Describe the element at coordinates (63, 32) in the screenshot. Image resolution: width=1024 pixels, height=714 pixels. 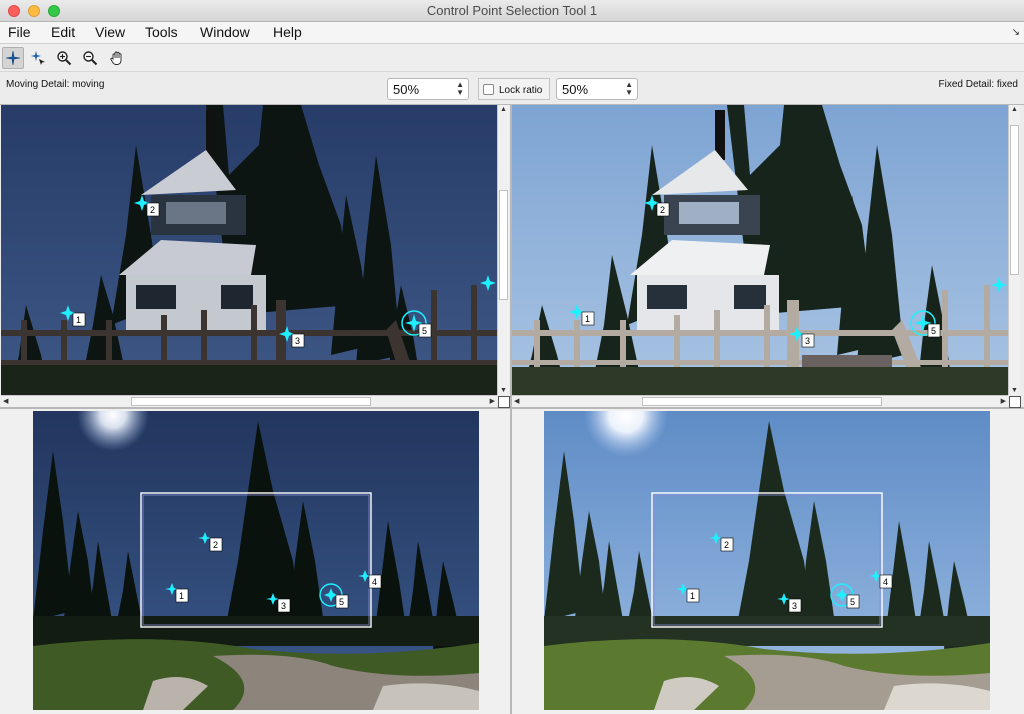
I see `menu-edit: Edit` at that location.